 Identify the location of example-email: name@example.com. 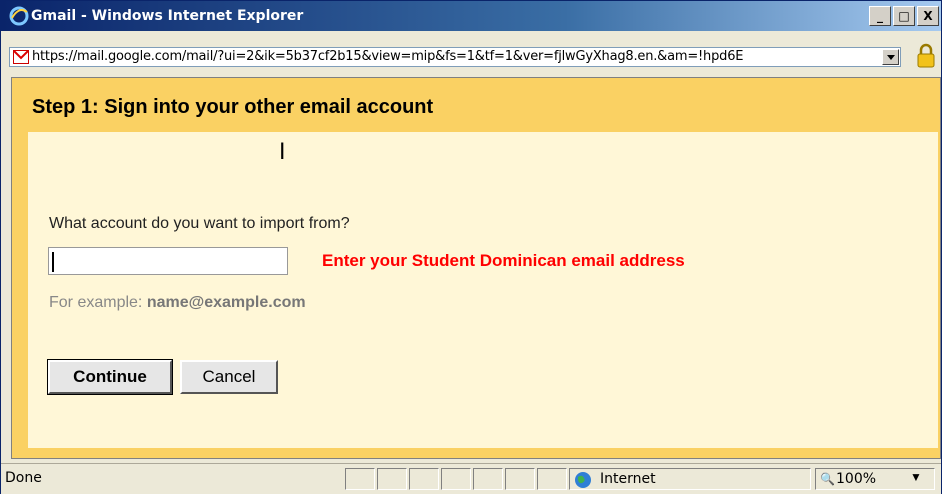
(226, 302).